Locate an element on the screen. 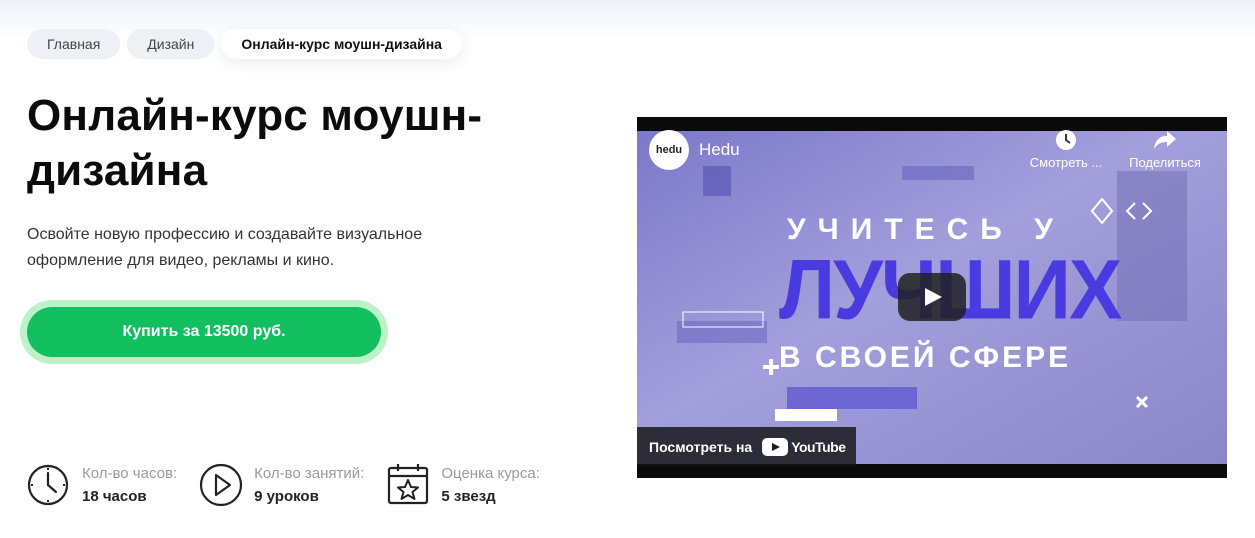  youtube-label: YouTube is located at coordinates (818, 447).